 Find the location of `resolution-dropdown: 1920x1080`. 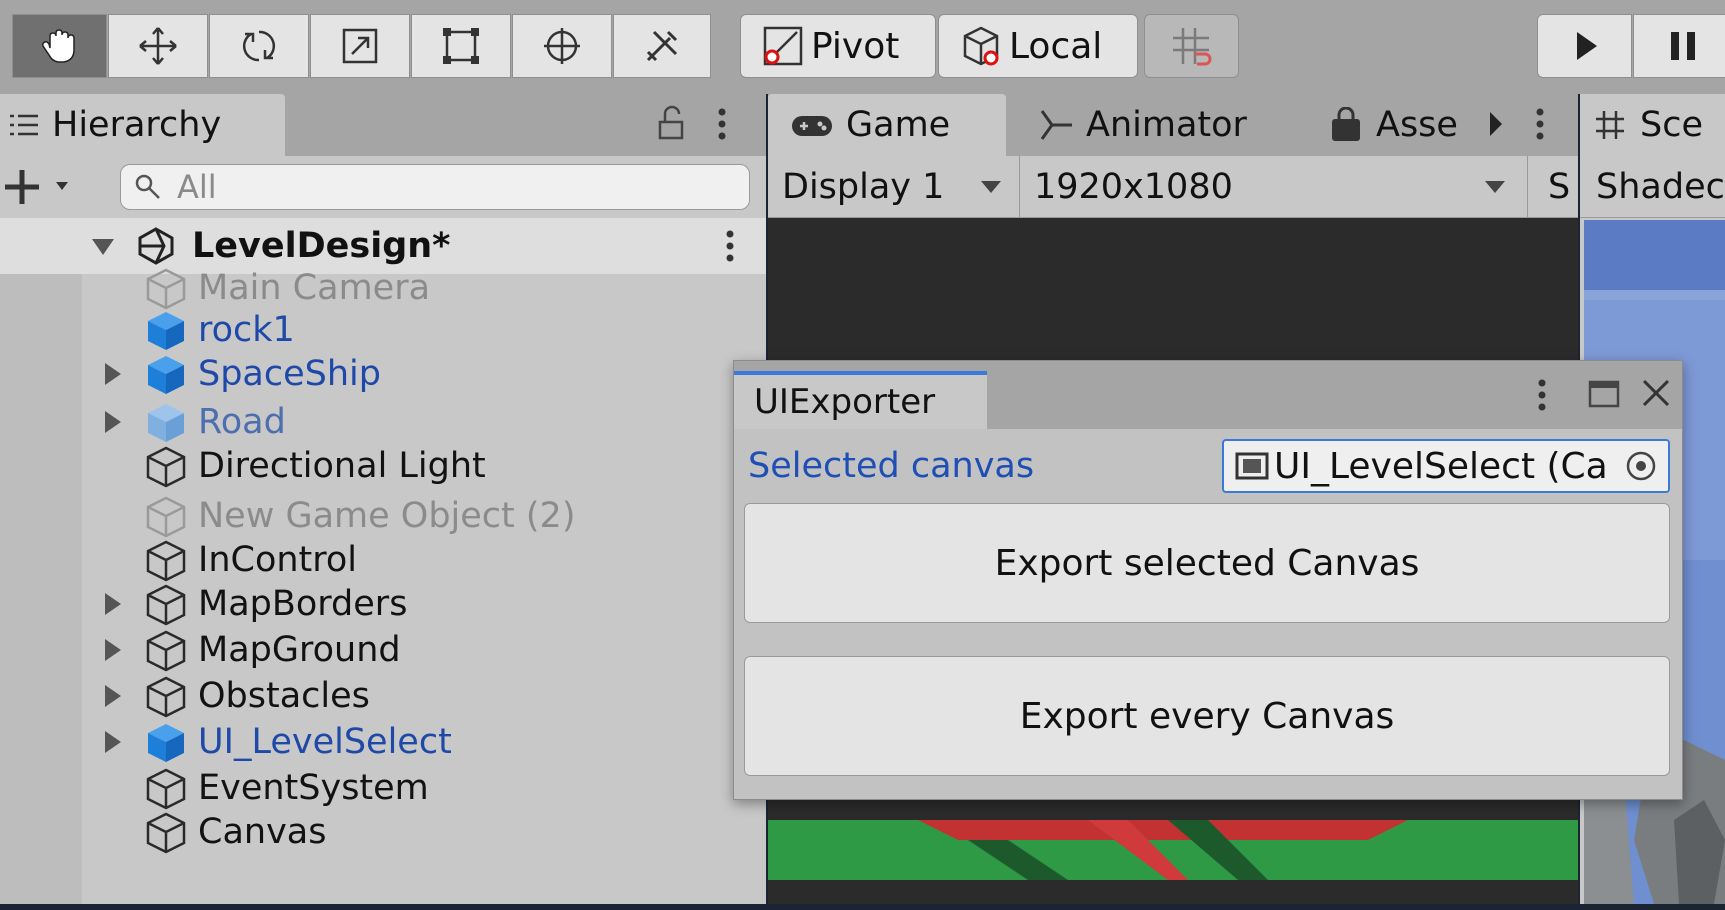

resolution-dropdown: 1920x1080 is located at coordinates (1275, 186).